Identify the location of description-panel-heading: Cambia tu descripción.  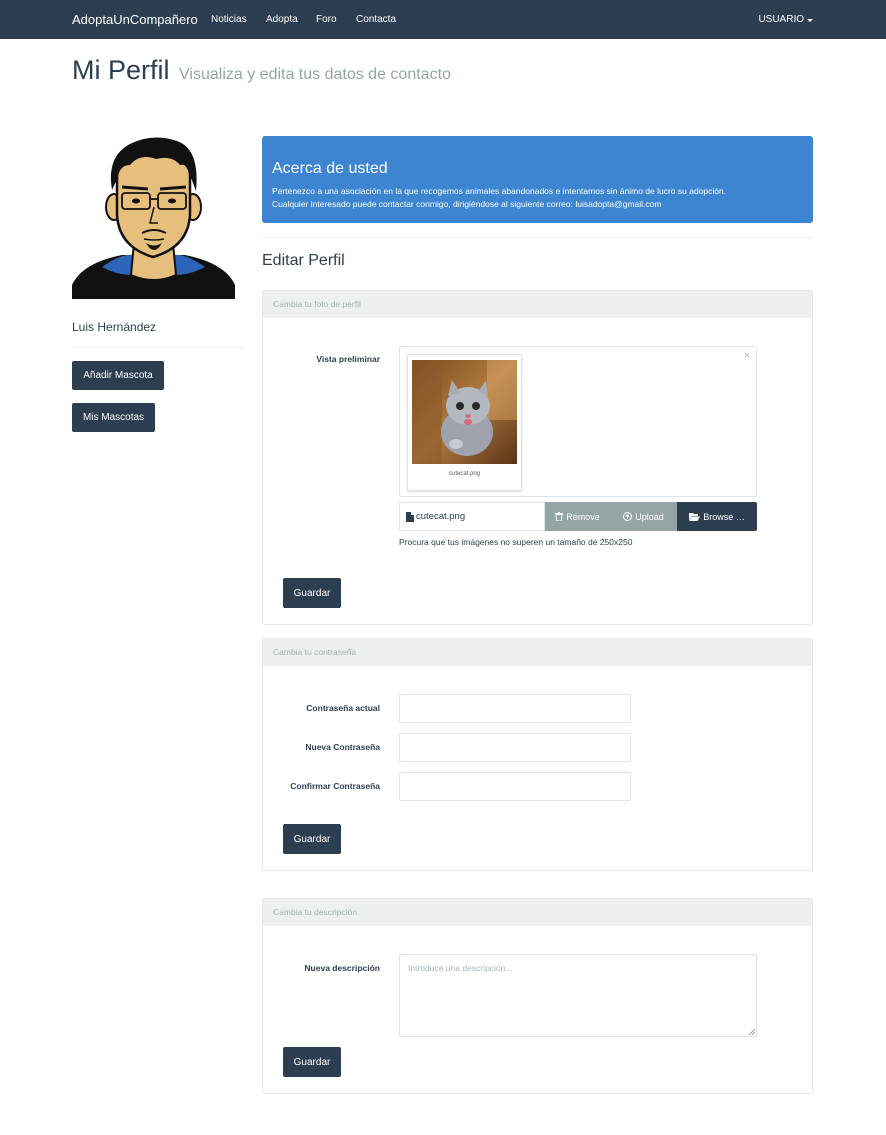
(537, 912).